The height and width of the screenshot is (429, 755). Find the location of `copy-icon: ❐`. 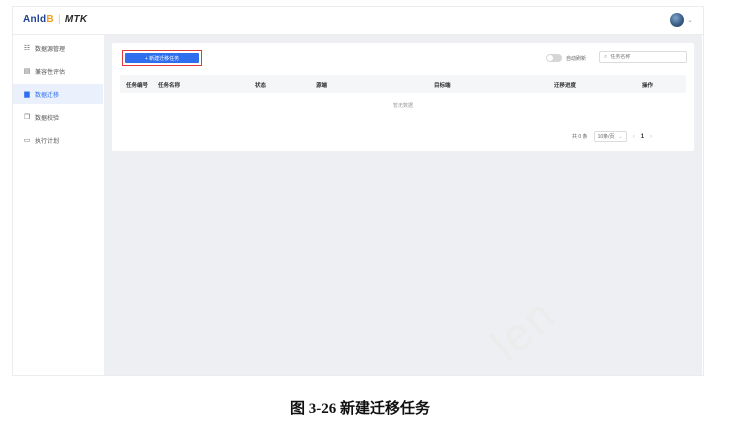

copy-icon: ❐ is located at coordinates (27, 117).